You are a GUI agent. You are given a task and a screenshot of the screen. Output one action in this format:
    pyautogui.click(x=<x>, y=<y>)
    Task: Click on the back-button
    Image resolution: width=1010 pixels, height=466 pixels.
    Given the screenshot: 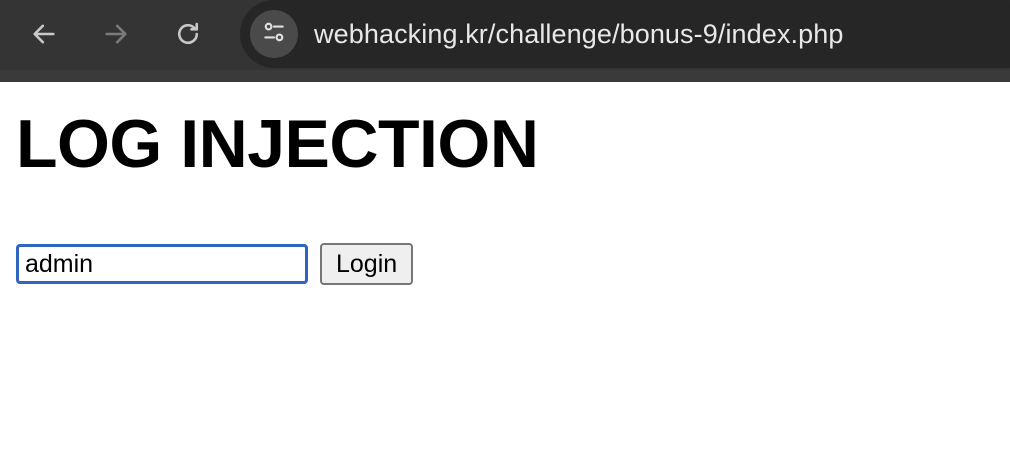 What is the action you would take?
    pyautogui.click(x=44, y=34)
    